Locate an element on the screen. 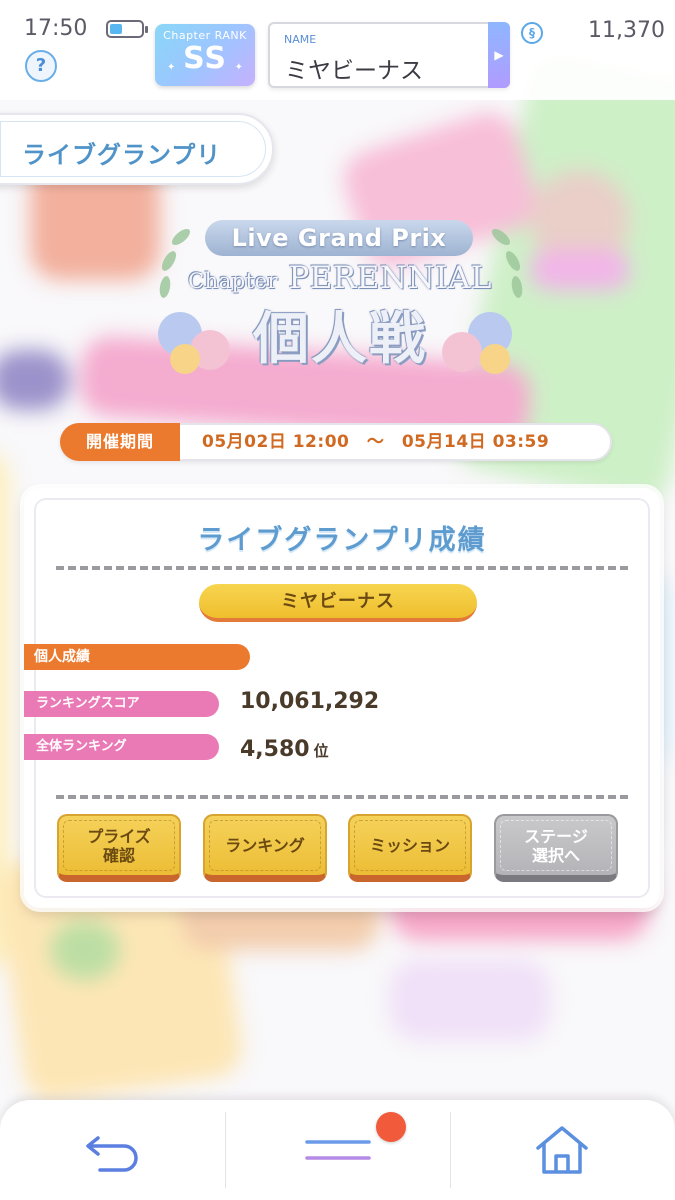 The image size is (675, 1200). home-icon is located at coordinates (562, 1150).